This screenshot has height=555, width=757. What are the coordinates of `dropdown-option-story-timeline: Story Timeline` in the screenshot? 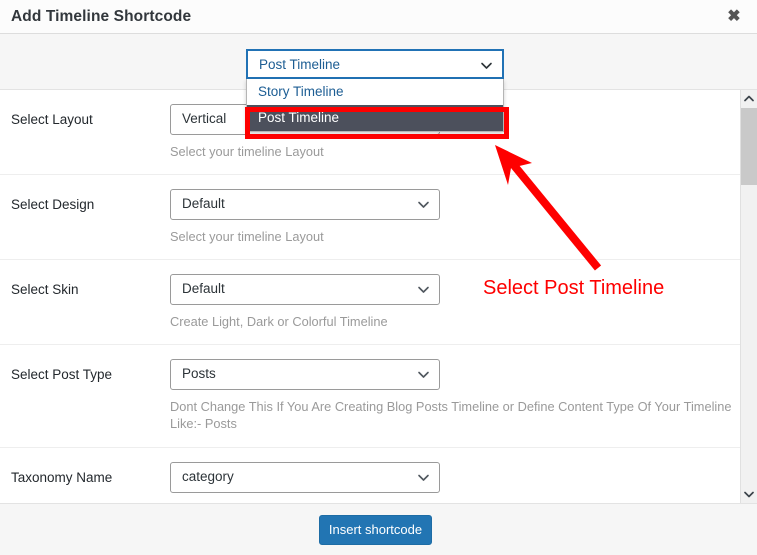 It's located at (375, 92).